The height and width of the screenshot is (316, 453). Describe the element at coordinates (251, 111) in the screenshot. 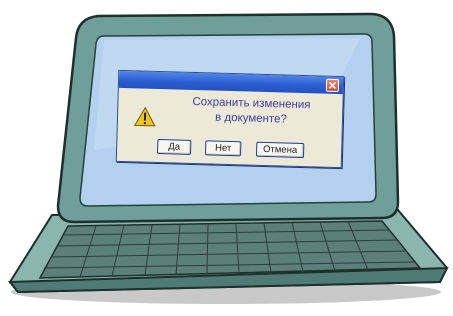

I see `dialog-message: Сохранить изменения в документе?` at that location.